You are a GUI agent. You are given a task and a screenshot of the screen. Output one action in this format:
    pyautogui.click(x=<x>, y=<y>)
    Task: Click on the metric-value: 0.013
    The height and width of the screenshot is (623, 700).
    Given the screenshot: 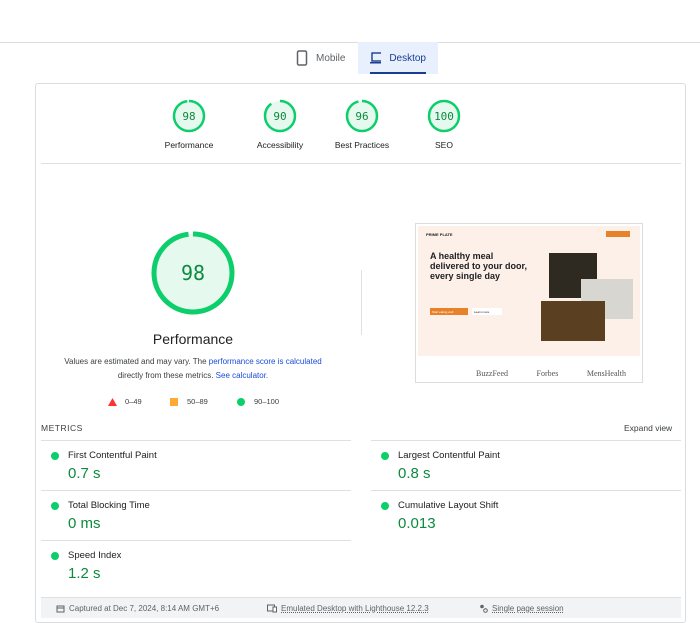 What is the action you would take?
    pyautogui.click(x=417, y=523)
    